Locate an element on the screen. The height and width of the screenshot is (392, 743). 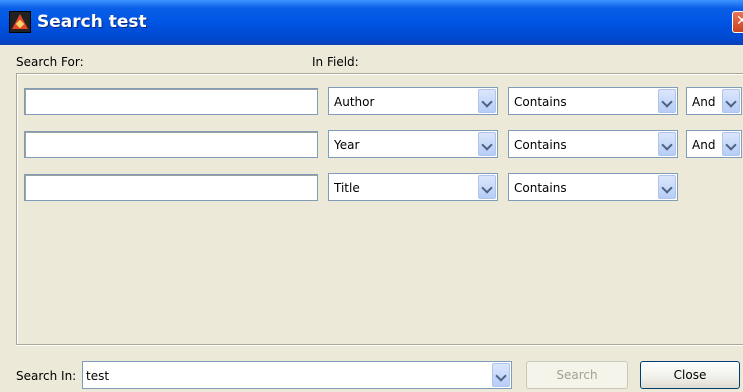
field-select-value: Year is located at coordinates (347, 145).